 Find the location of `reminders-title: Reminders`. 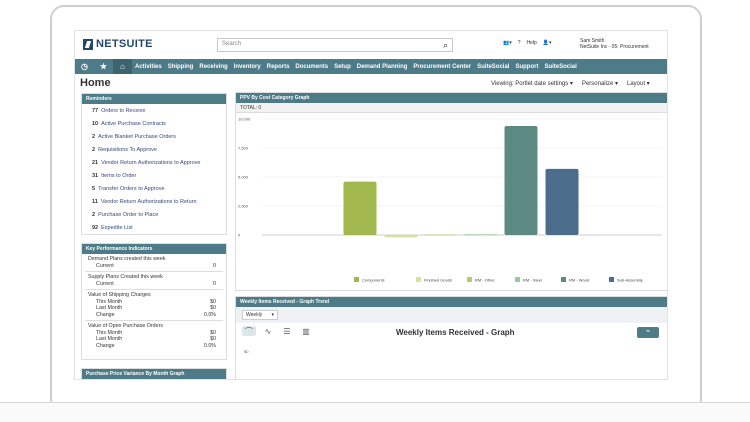

reminders-title: Reminders is located at coordinates (154, 99).